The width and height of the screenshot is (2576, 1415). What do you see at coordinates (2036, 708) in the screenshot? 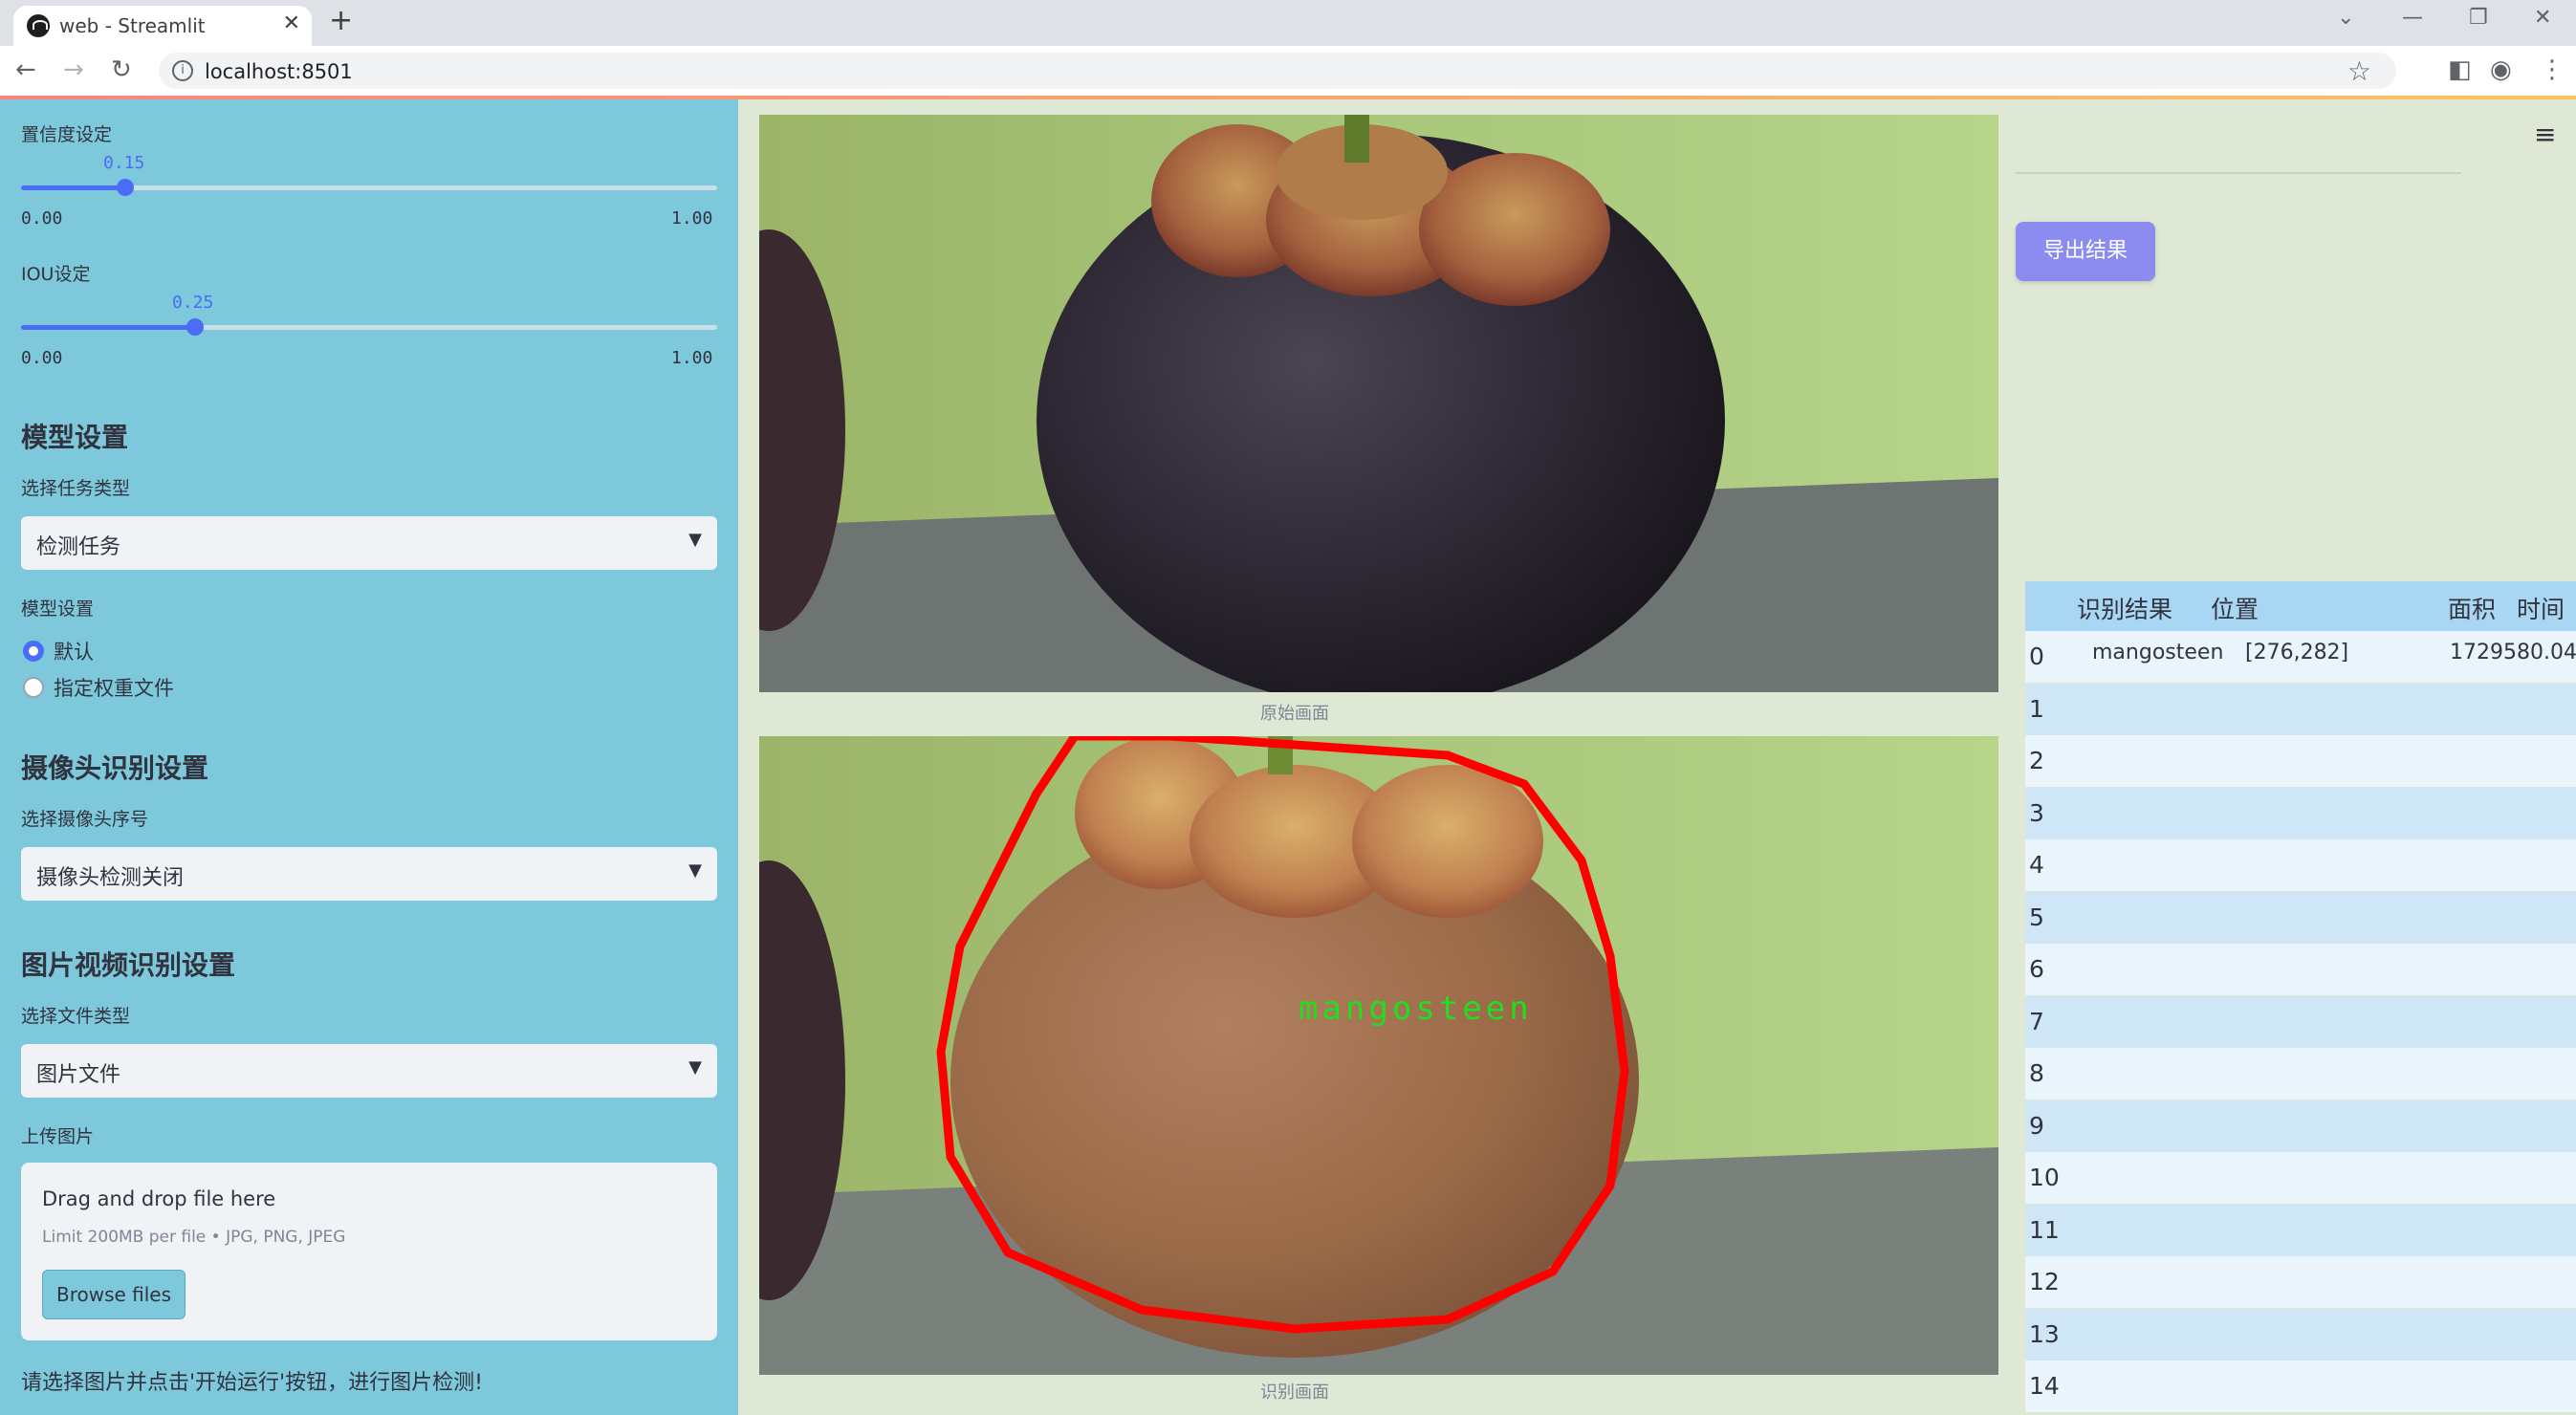
I see `row-index: 1` at bounding box center [2036, 708].